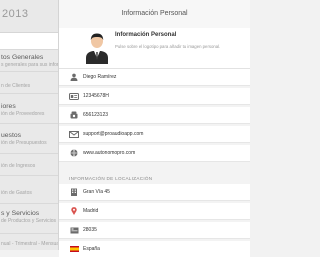 The image size is (320, 257). Describe the element at coordinates (154, 14) in the screenshot. I see `page-title: Información Personal` at that location.